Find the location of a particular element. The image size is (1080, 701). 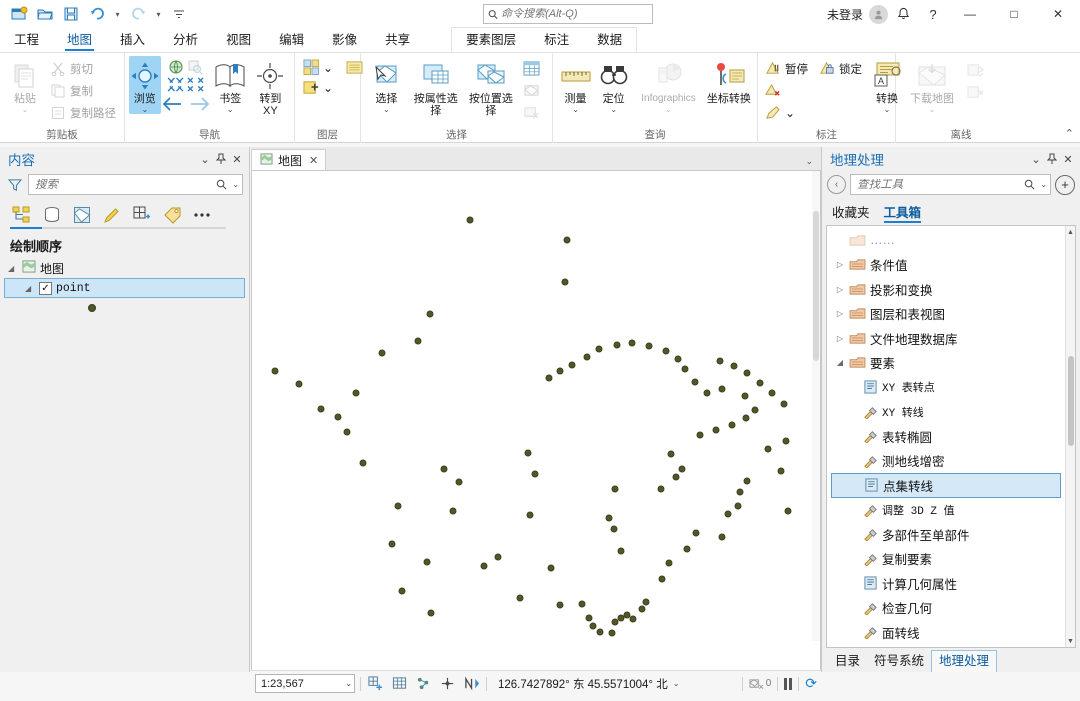

geoprocessing-close-icon: ✕ is located at coordinates (1068, 159).